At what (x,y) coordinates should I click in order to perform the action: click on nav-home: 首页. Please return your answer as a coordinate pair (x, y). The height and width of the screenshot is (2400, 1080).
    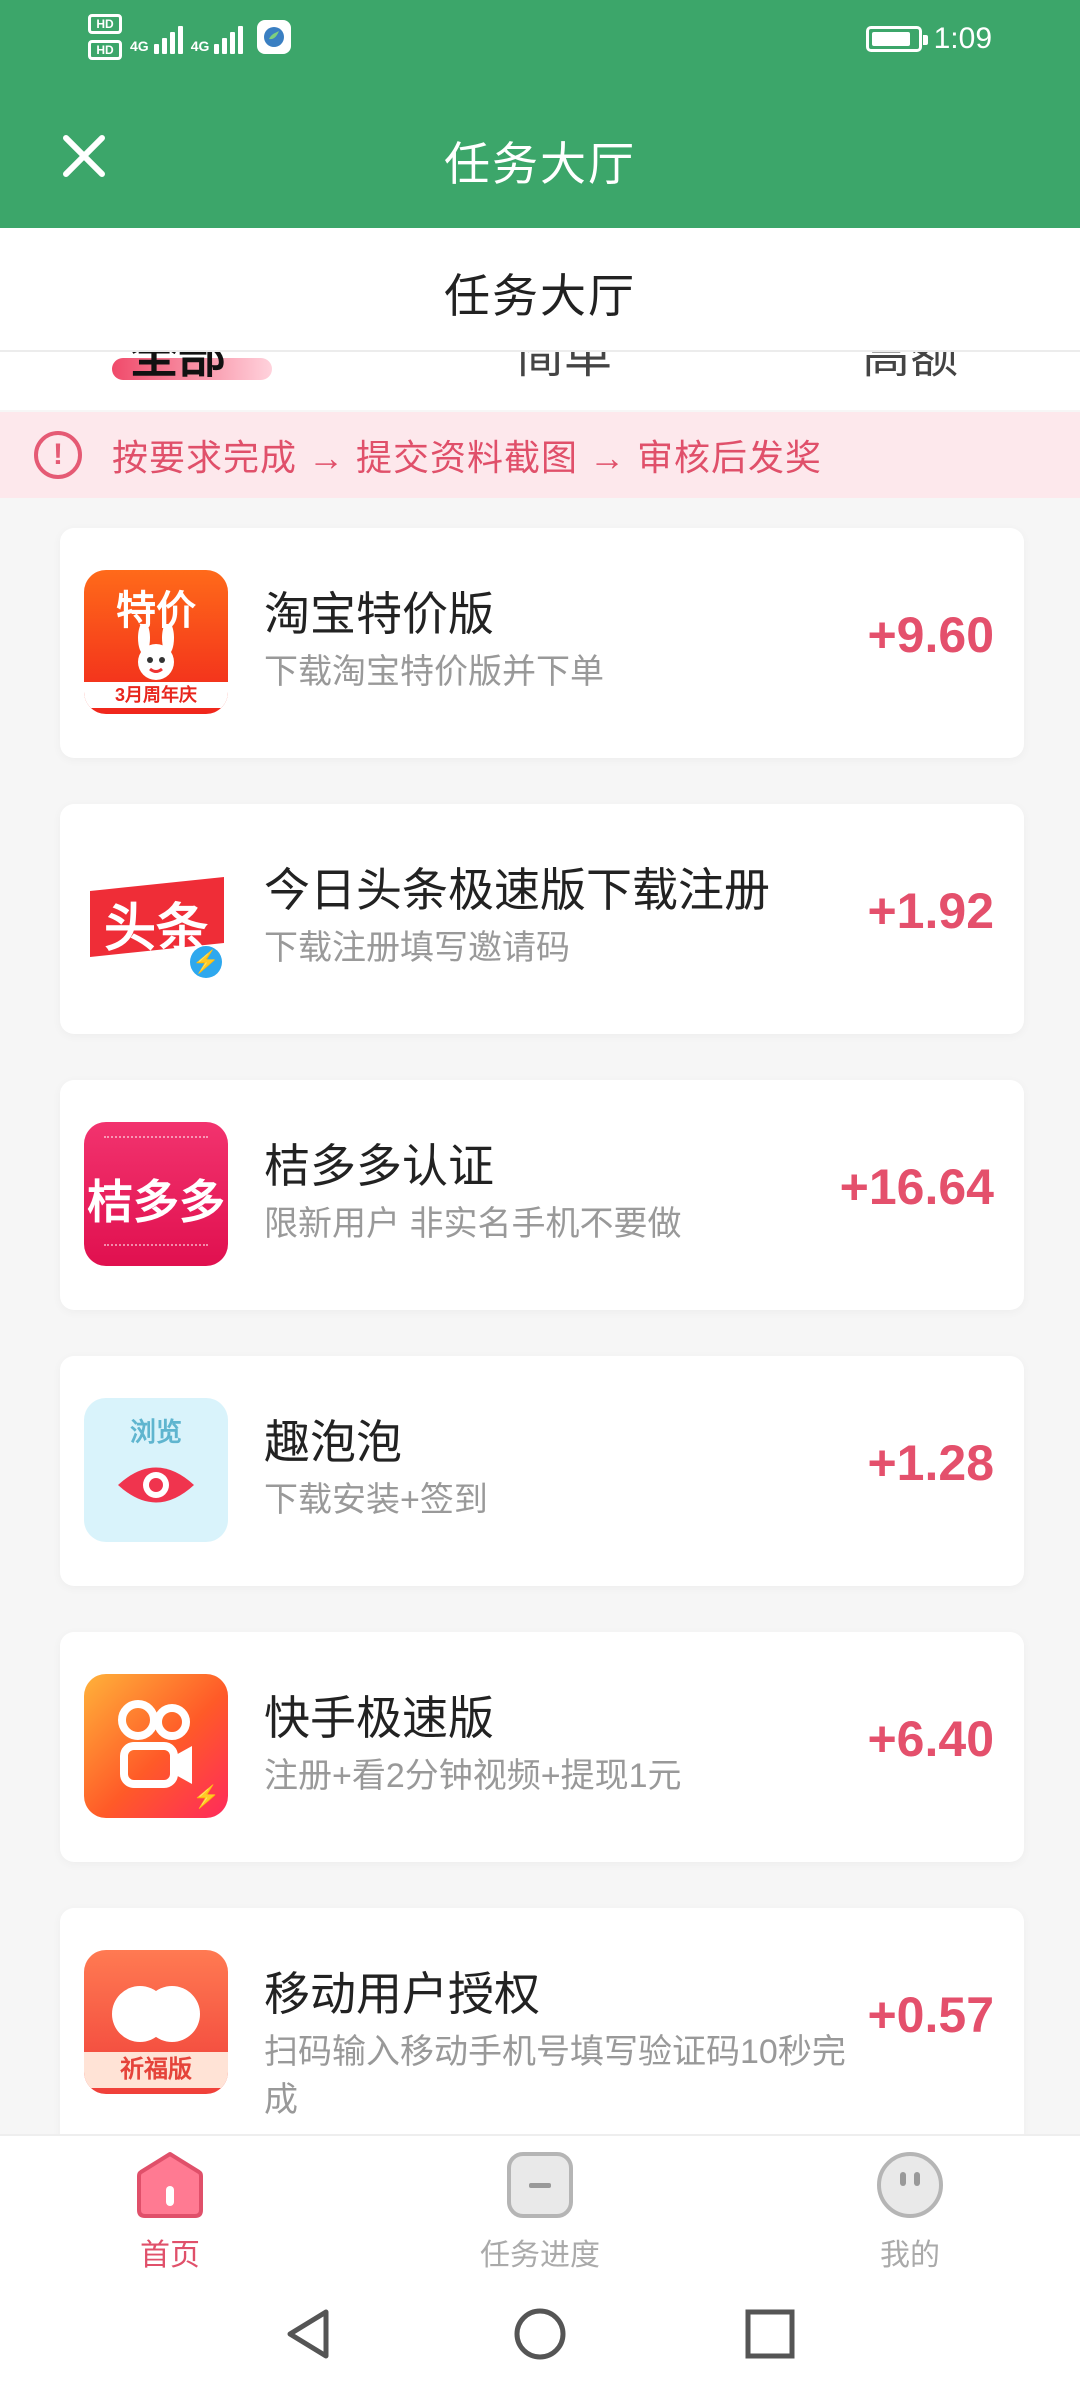
    Looking at the image, I should click on (170, 2212).